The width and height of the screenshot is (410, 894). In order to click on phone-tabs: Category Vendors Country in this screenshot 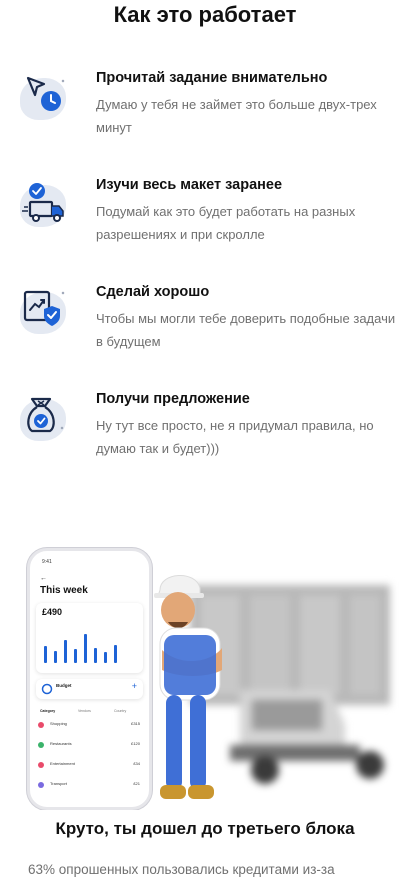, I will do `click(89, 711)`.